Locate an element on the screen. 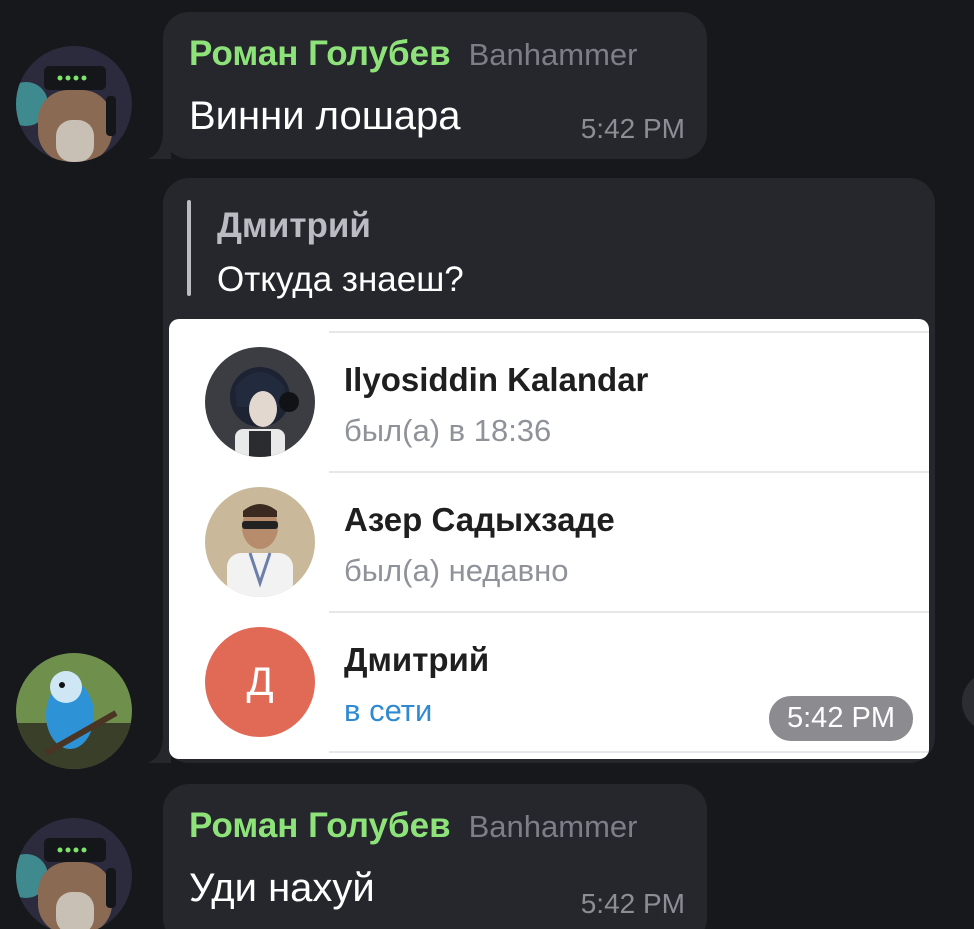 The width and height of the screenshot is (974, 929). anime-headphones-avatar-icon is located at coordinates (260, 402).